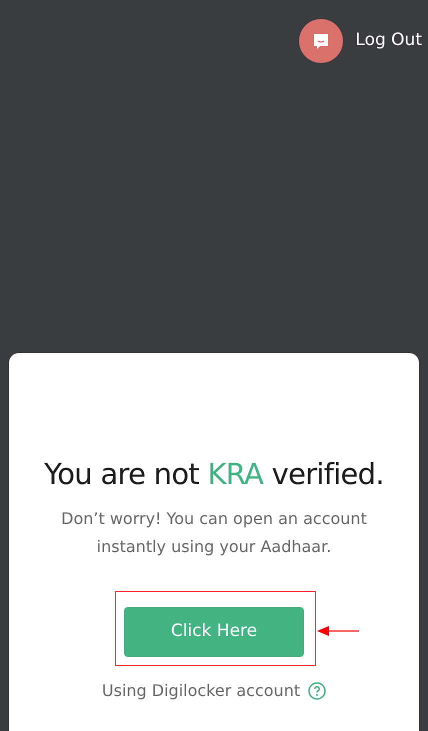 The image size is (428, 731). What do you see at coordinates (388, 41) in the screenshot?
I see `logout-button: Log Out` at bounding box center [388, 41].